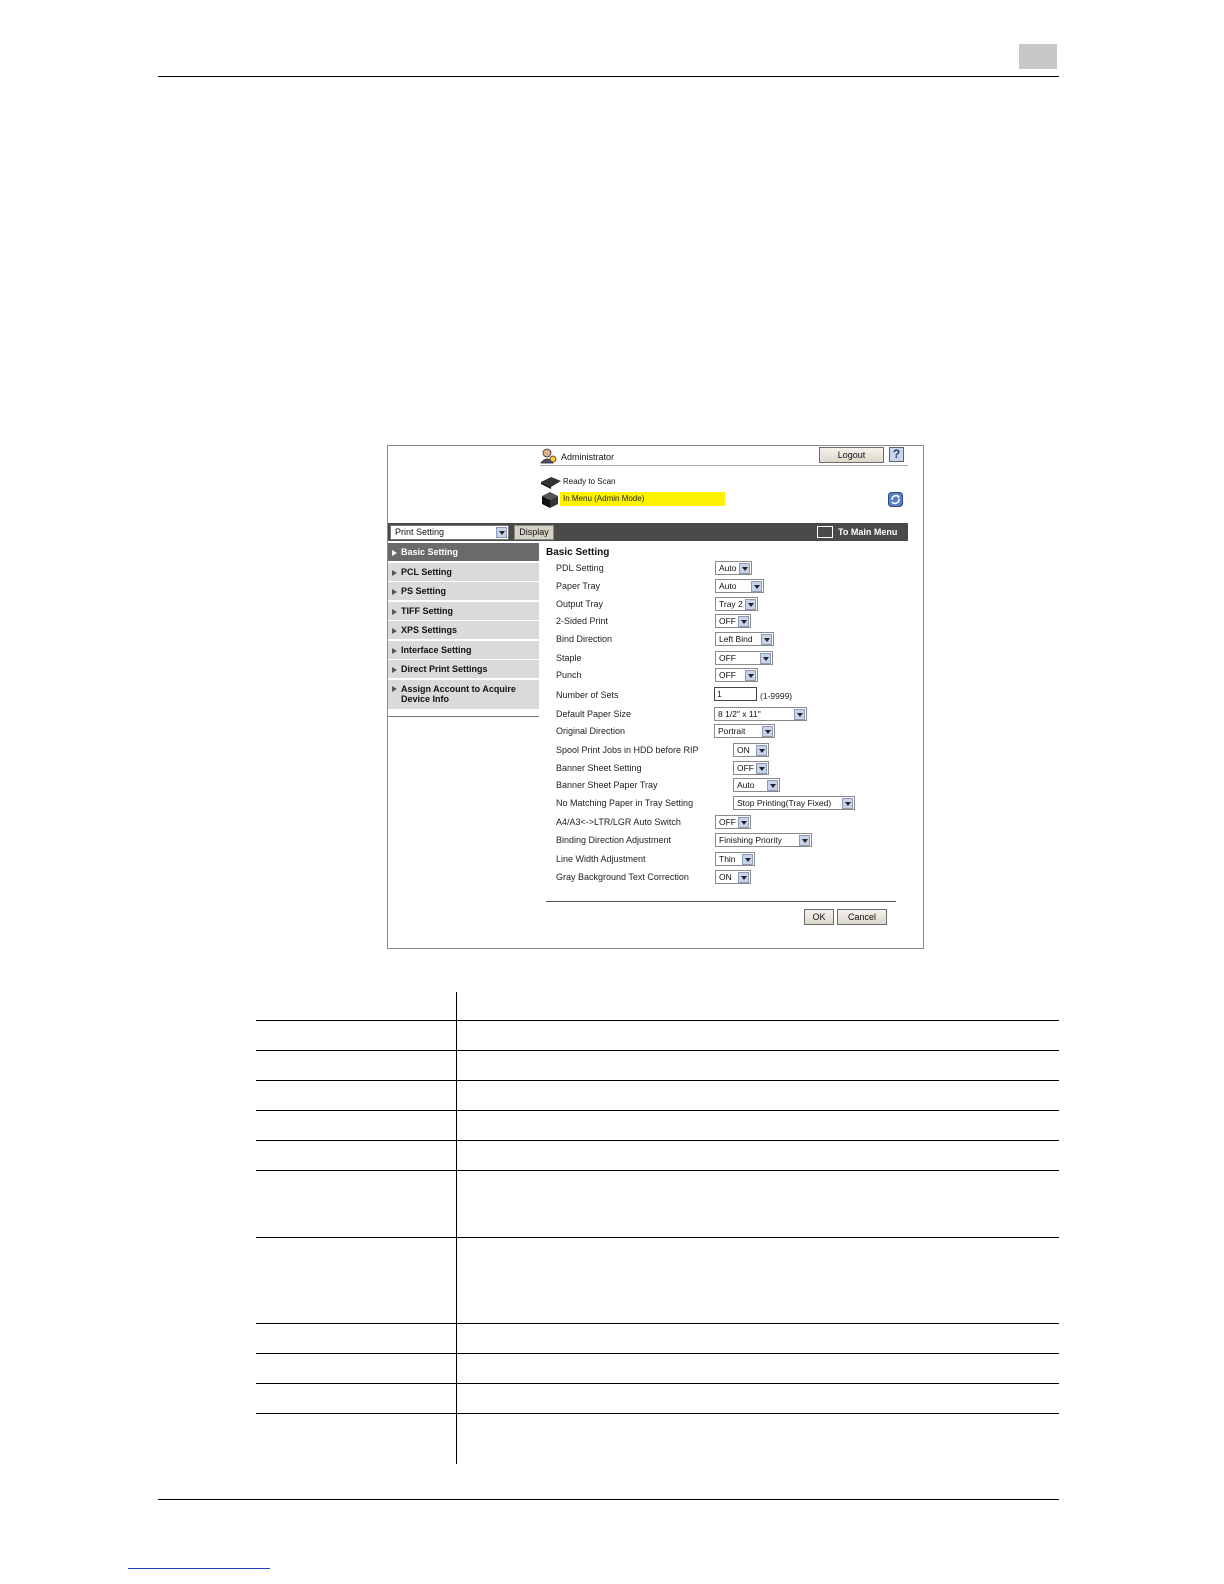 The height and width of the screenshot is (1584, 1224). Describe the element at coordinates (825, 532) in the screenshot. I see `main-menu-icon` at that location.